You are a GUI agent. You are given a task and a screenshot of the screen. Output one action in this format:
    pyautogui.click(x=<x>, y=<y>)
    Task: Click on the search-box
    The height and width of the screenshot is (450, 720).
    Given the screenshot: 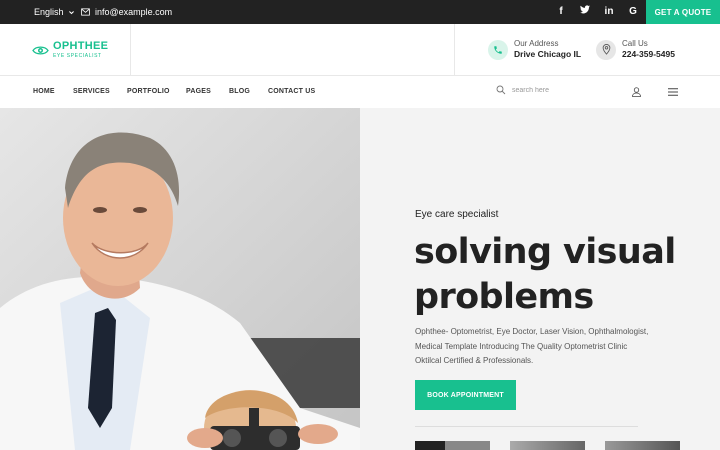 What is the action you would take?
    pyautogui.click(x=544, y=90)
    